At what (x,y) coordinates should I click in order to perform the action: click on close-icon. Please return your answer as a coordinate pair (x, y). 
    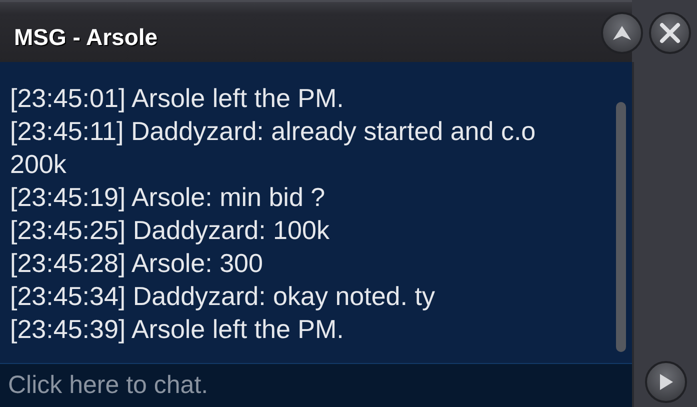
    Looking at the image, I should click on (670, 33).